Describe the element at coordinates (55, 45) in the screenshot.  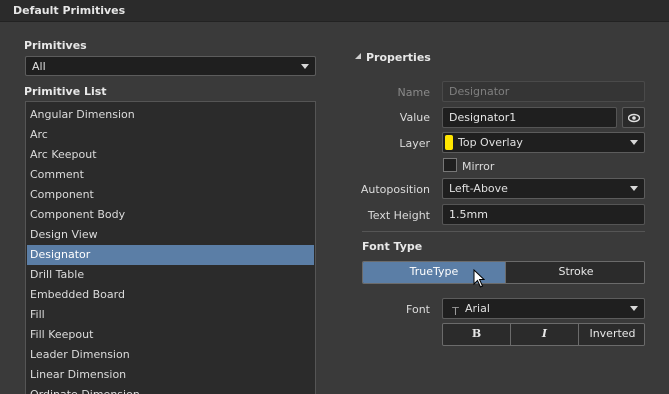
I see `primitives-label: Primitives` at that location.